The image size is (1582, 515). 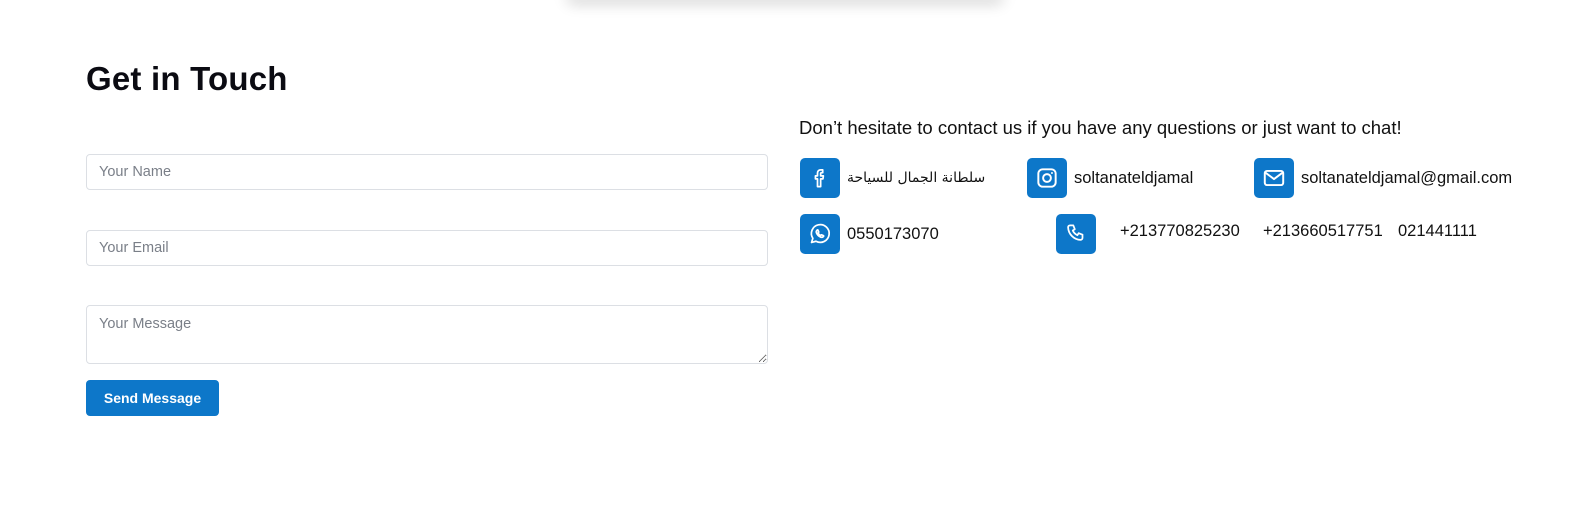 I want to click on whatsapp-label: 0550173070, so click(x=893, y=233).